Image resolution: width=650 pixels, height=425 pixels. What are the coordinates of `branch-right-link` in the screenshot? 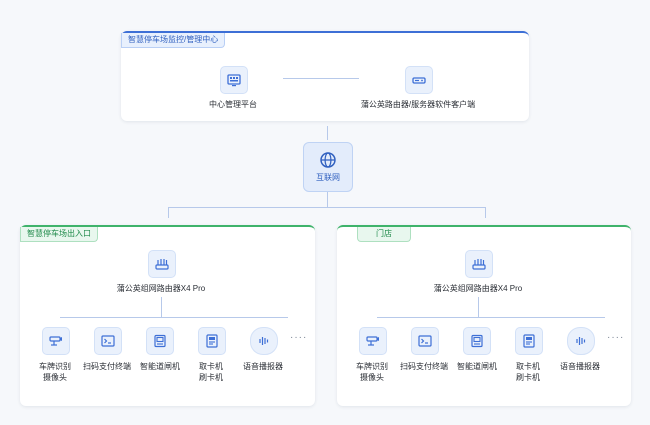 It's located at (485, 212).